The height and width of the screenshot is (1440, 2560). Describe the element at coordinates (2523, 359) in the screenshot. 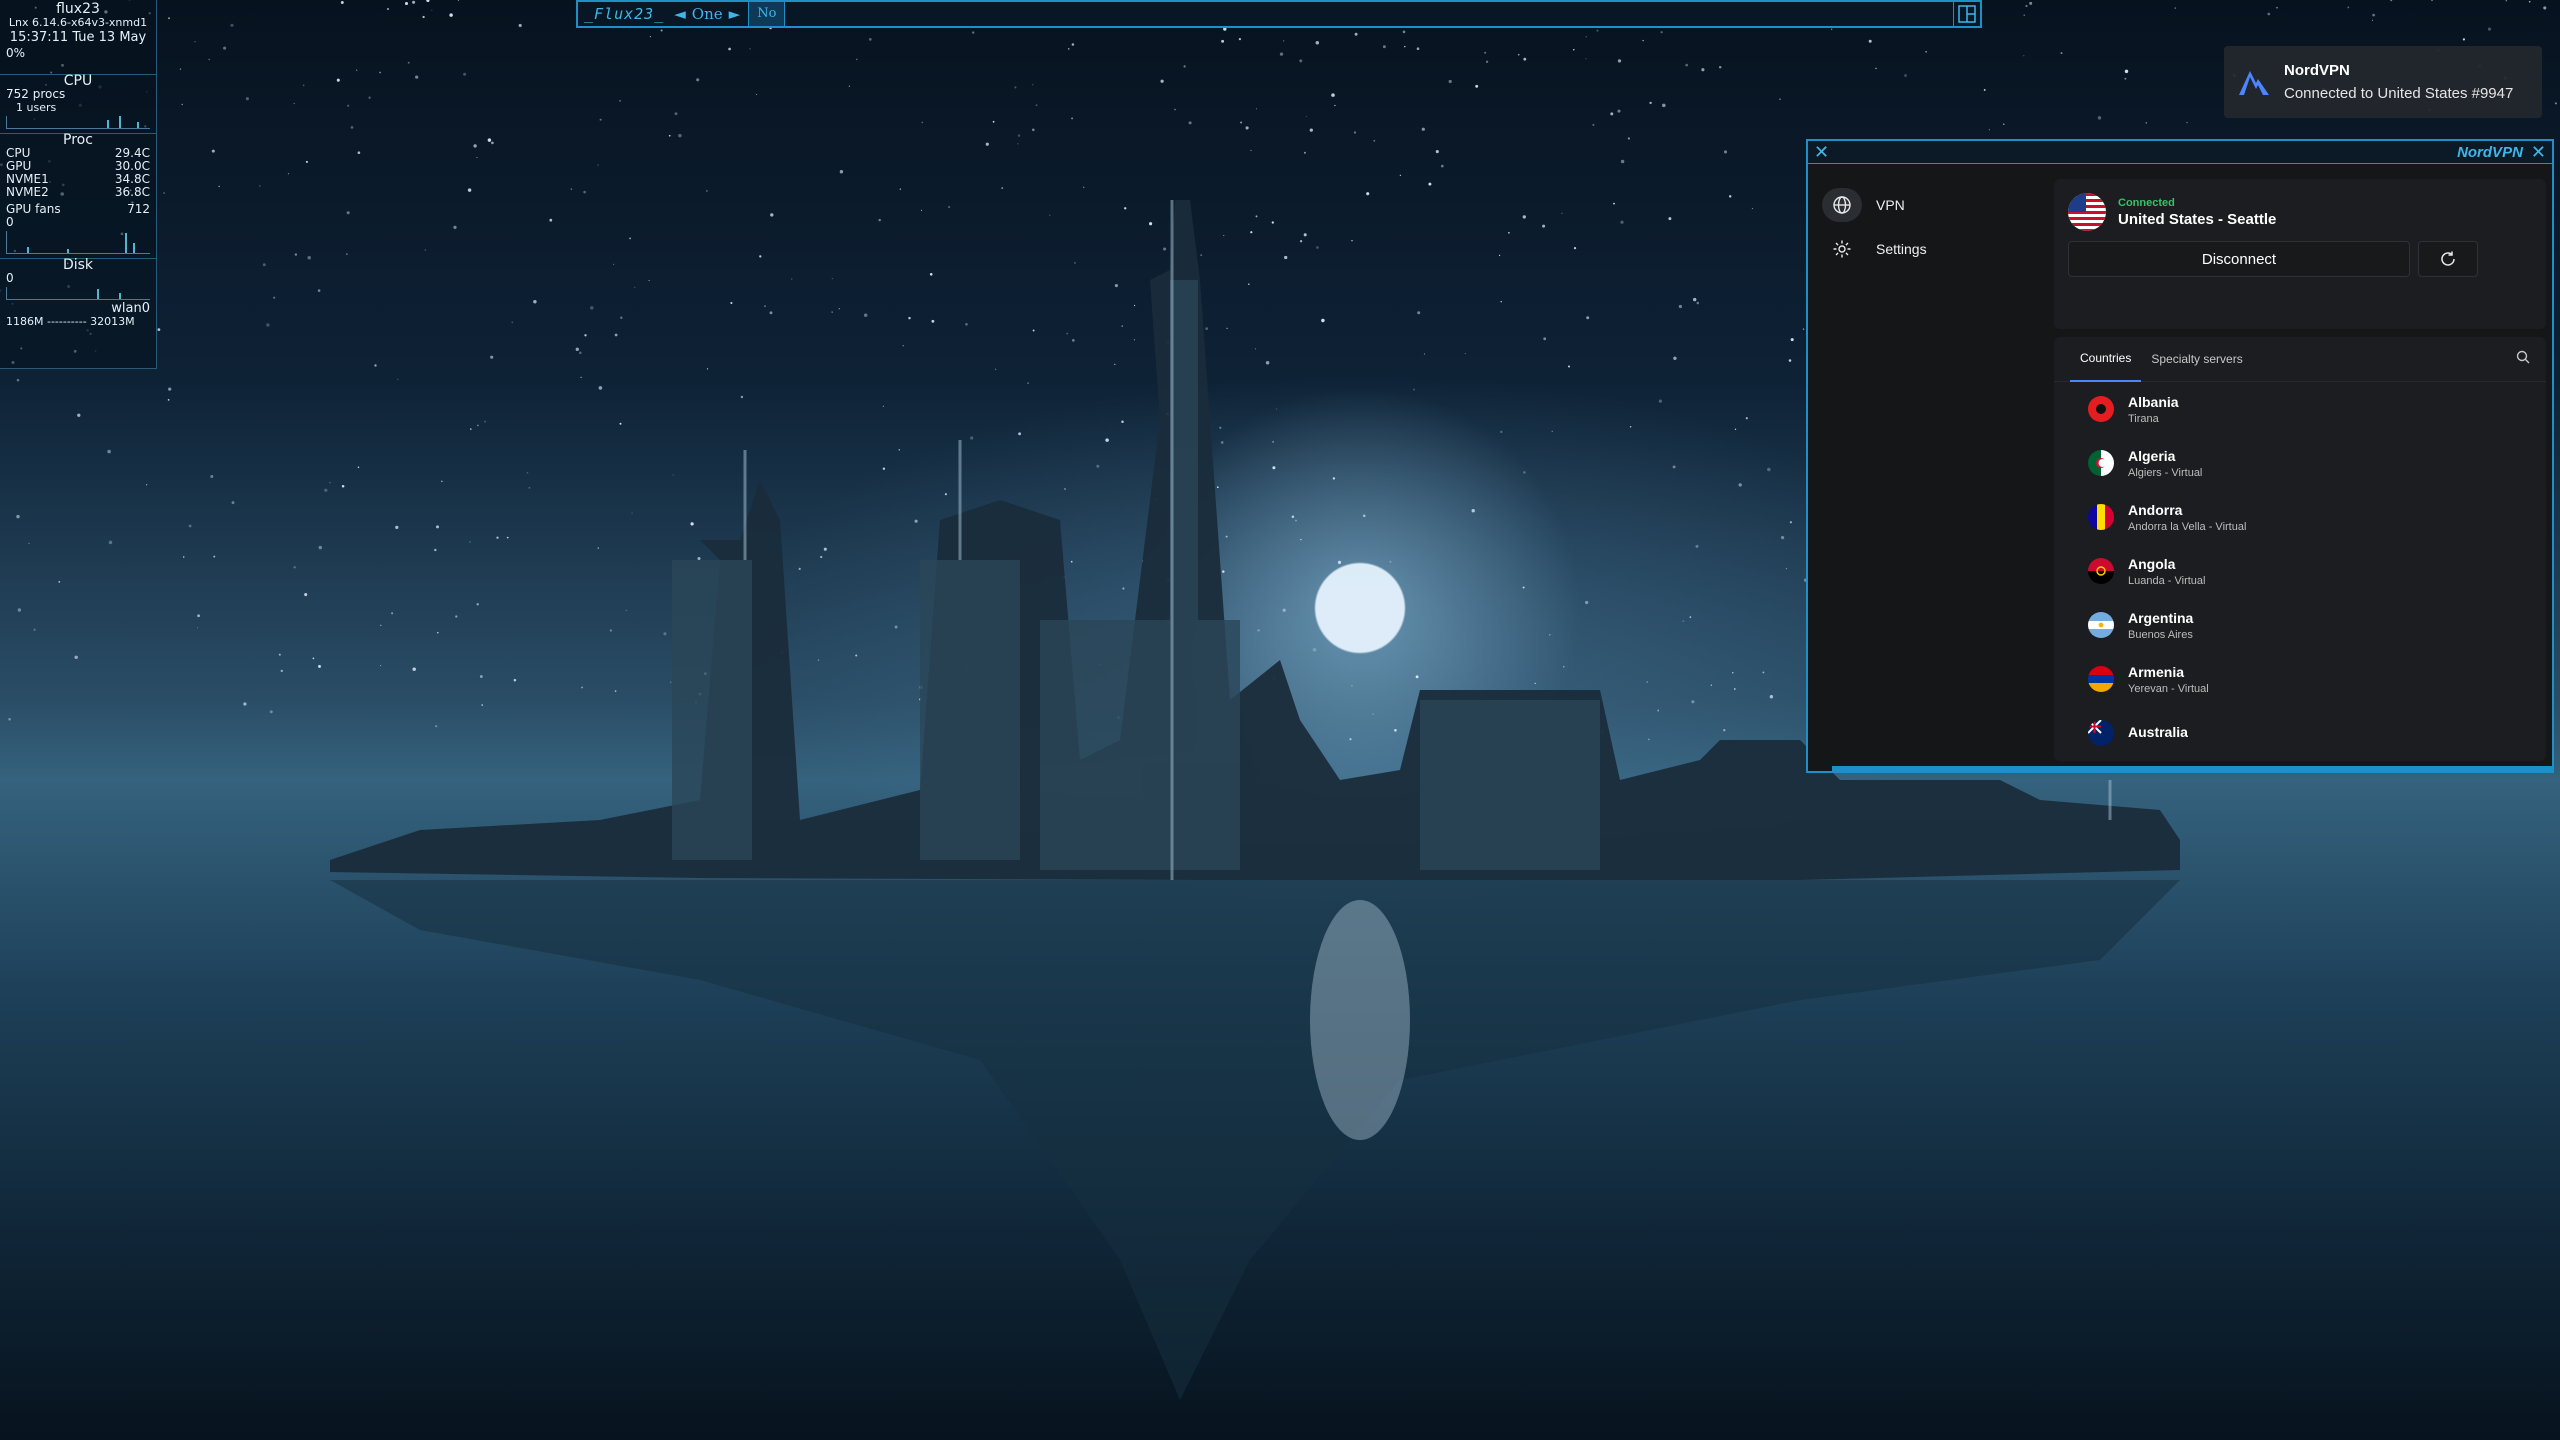

I see `search-icon` at that location.